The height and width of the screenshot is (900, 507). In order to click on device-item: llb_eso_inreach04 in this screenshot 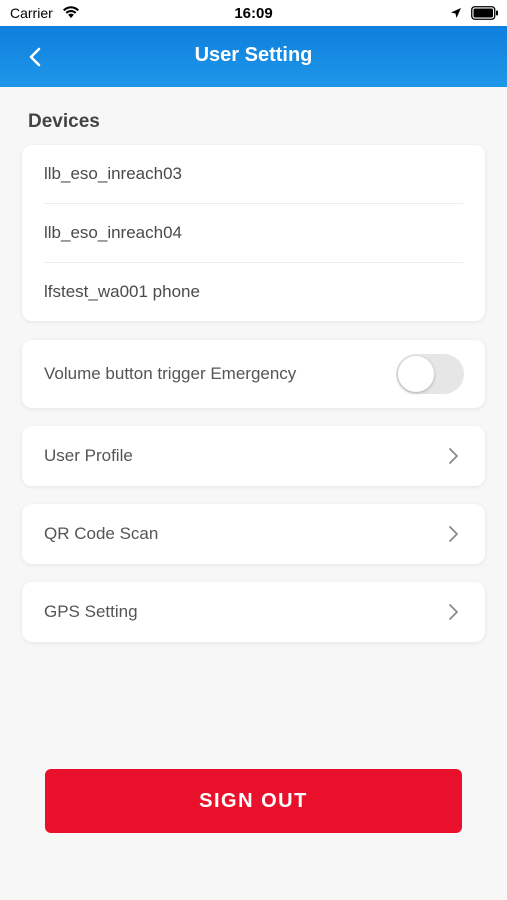, I will do `click(253, 233)`.